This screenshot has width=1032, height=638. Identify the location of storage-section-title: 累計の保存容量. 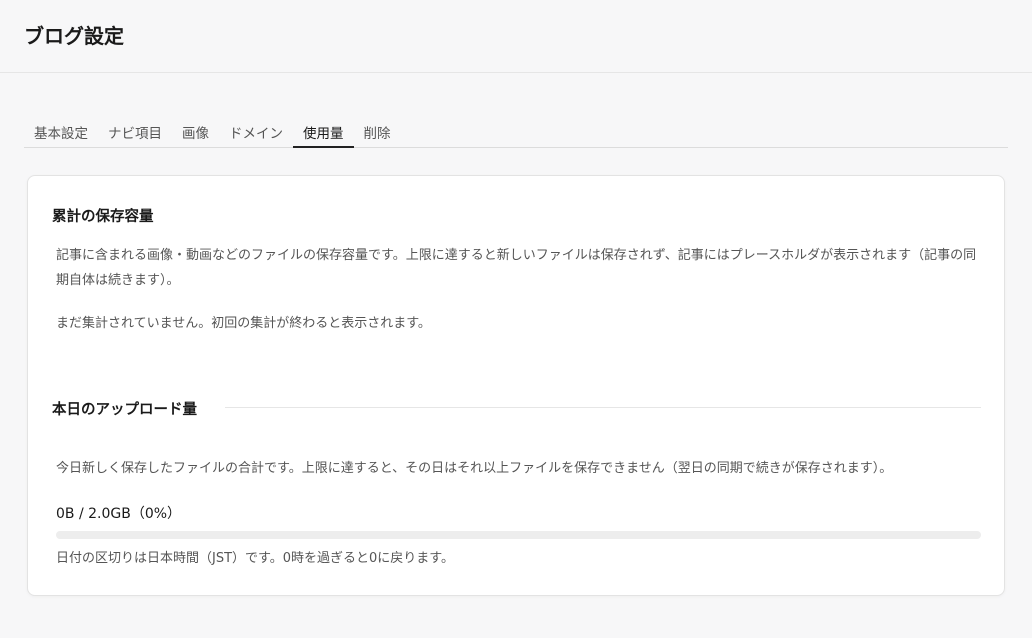
(103, 217).